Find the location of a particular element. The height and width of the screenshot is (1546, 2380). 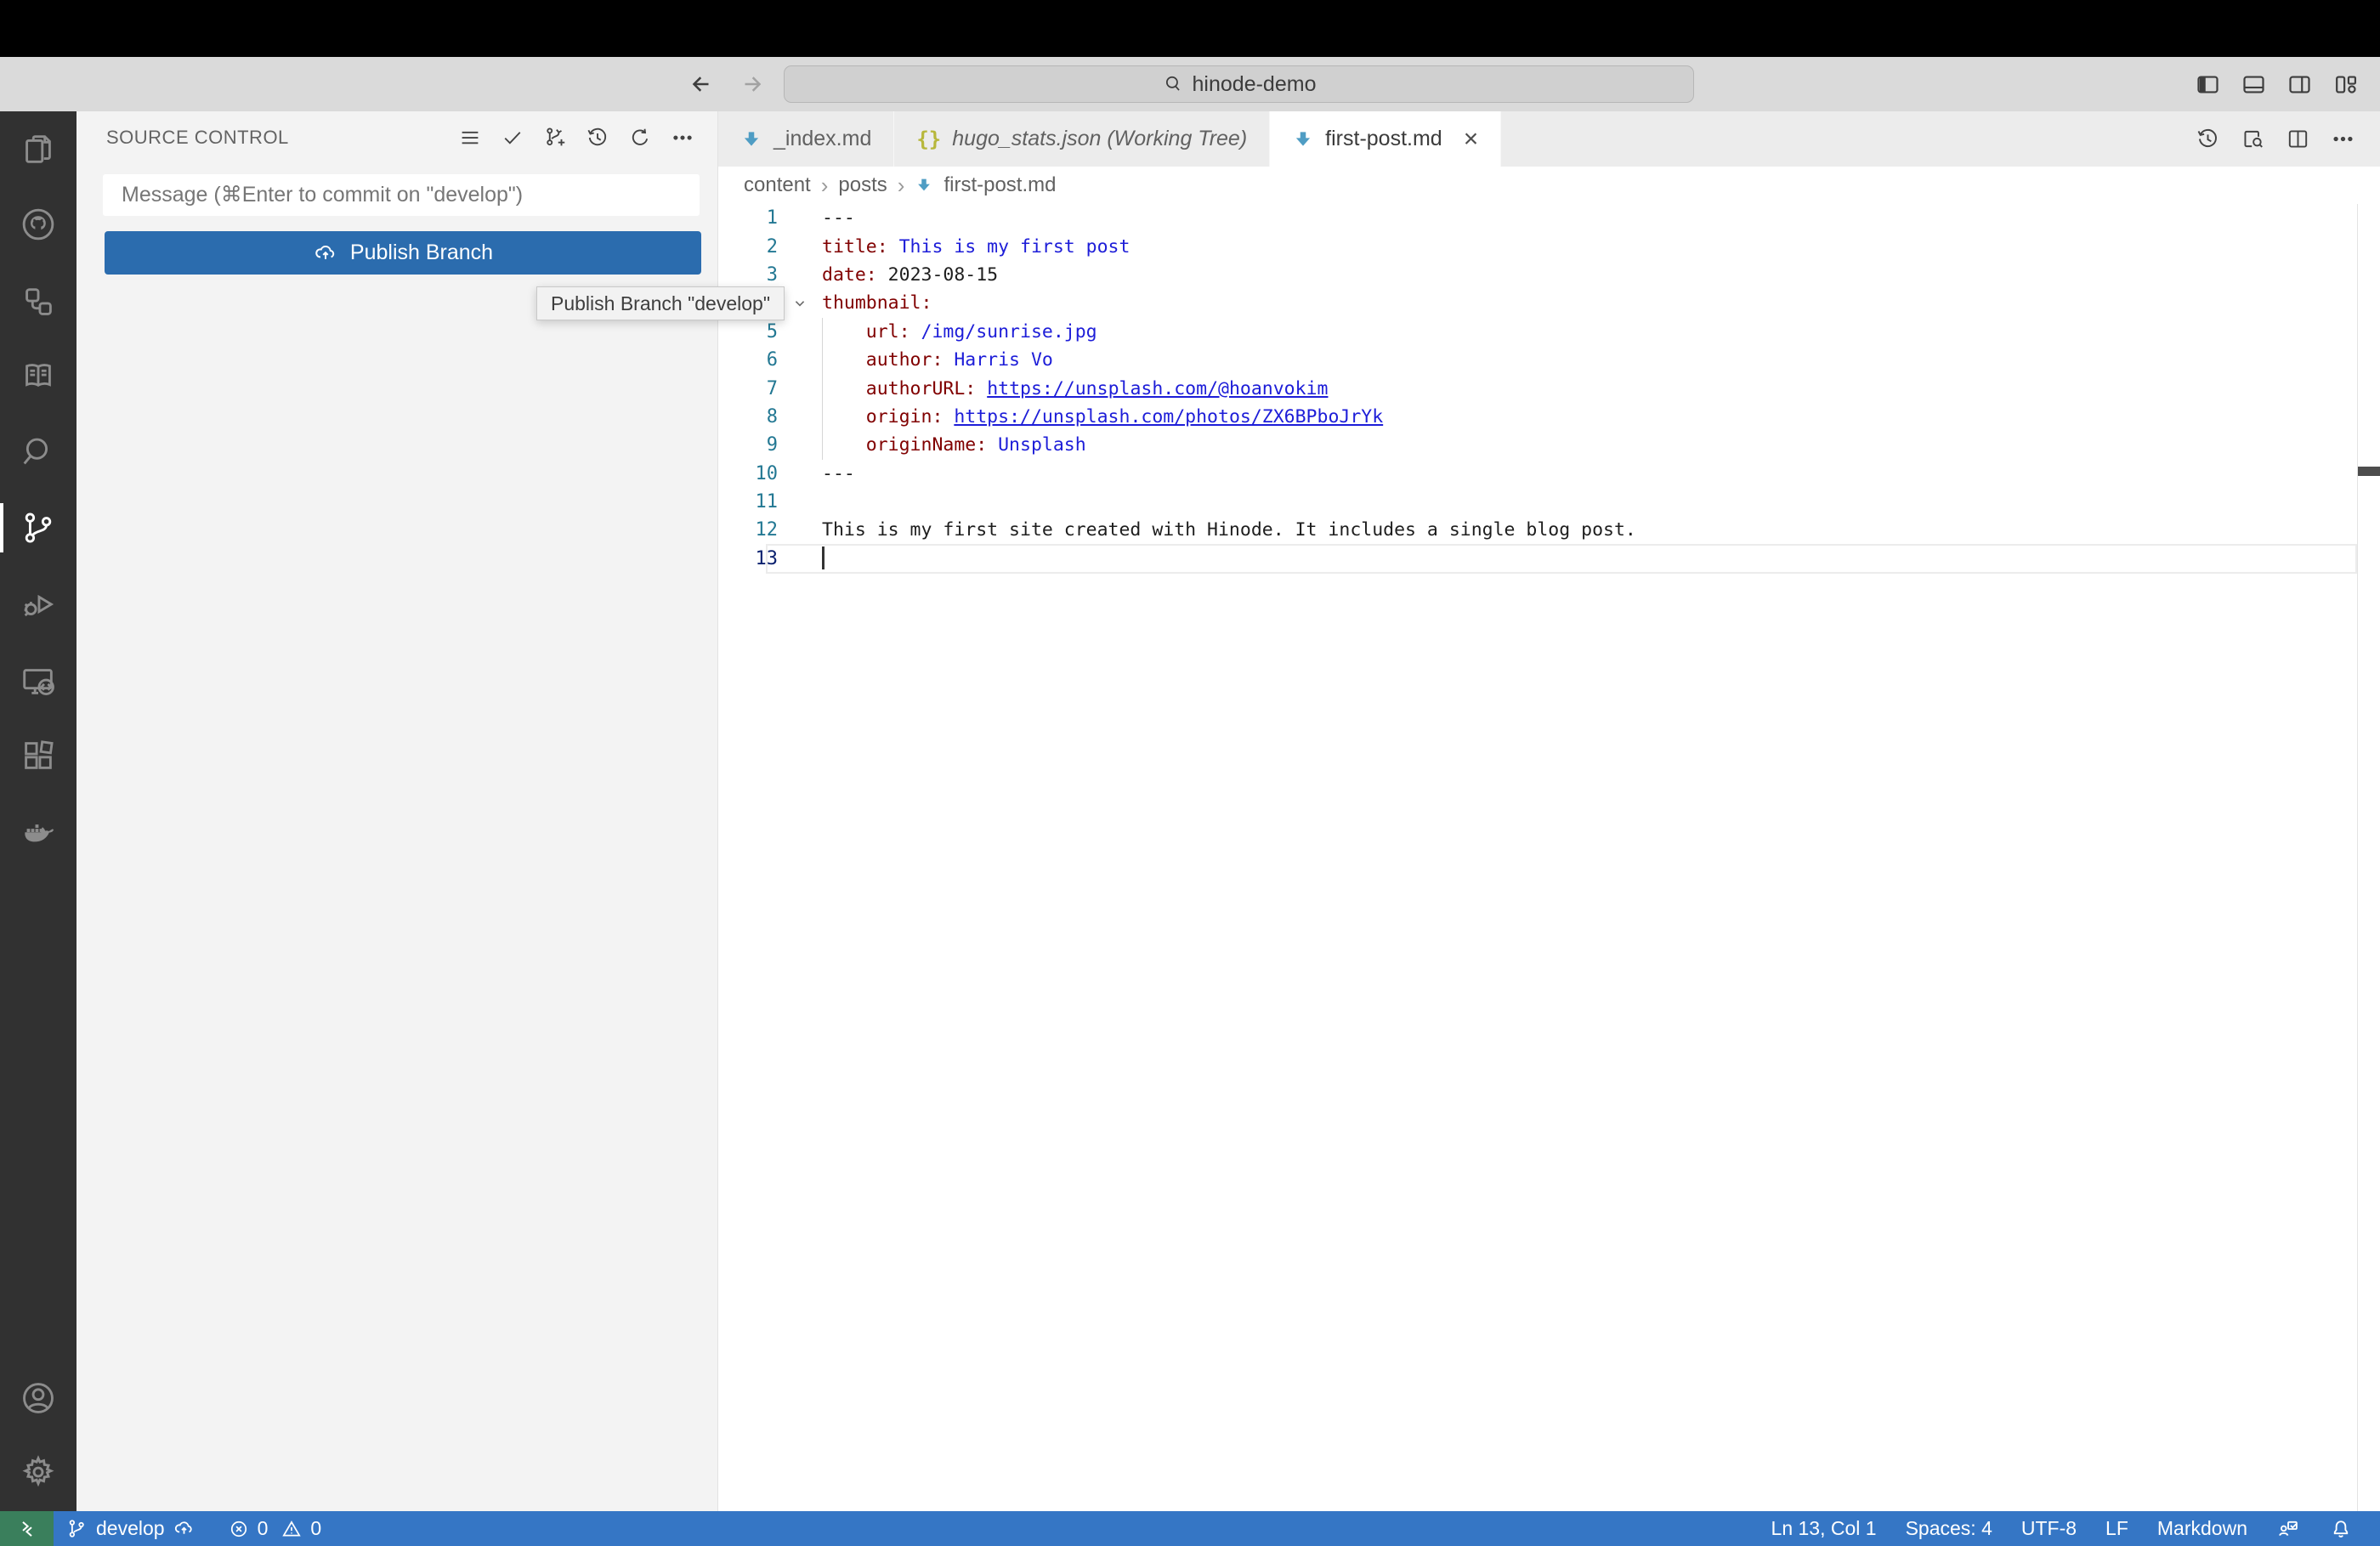

book-icon is located at coordinates (38, 376).